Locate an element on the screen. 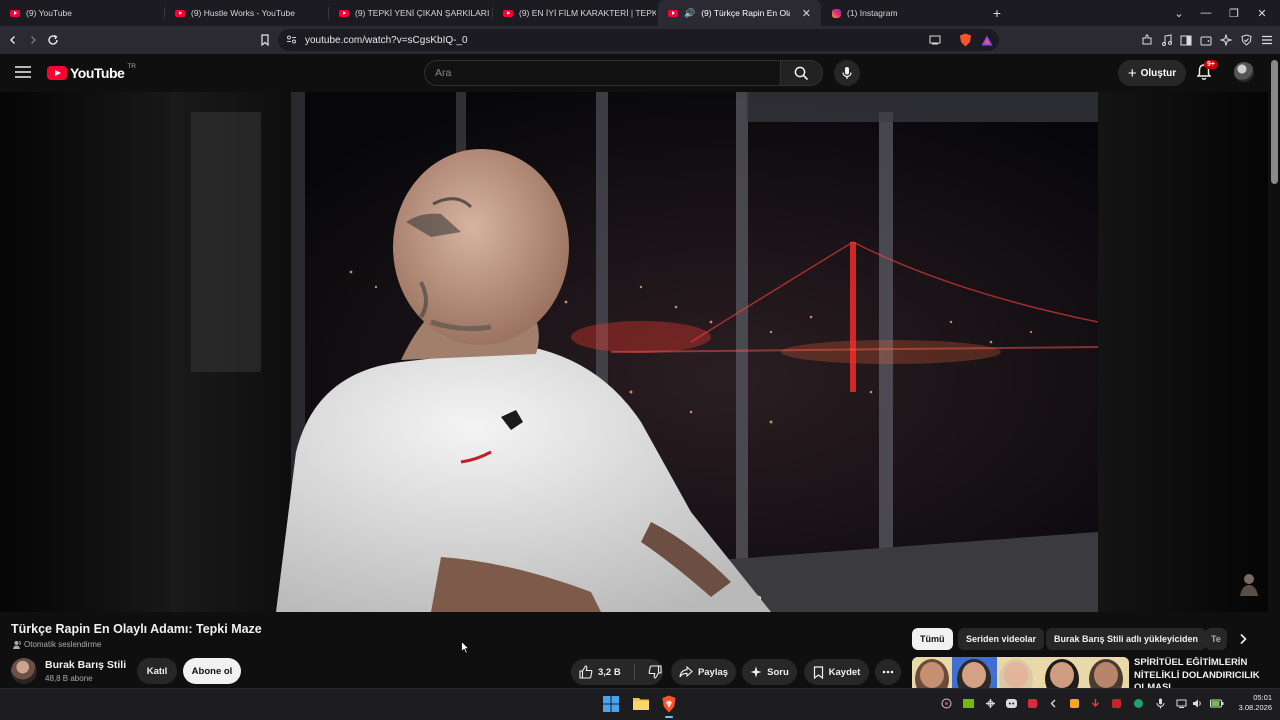 The height and width of the screenshot is (720, 1280). browser-tab: (9) TEPKİ YENİ ÇIKAN ŞARKILARI DİN is located at coordinates (410, 13).